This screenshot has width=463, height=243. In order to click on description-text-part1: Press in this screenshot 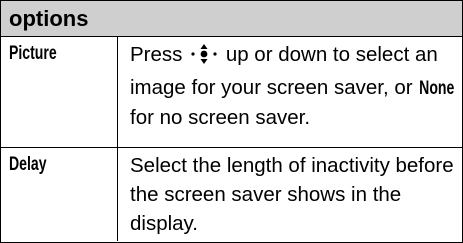, I will do `click(156, 54)`.